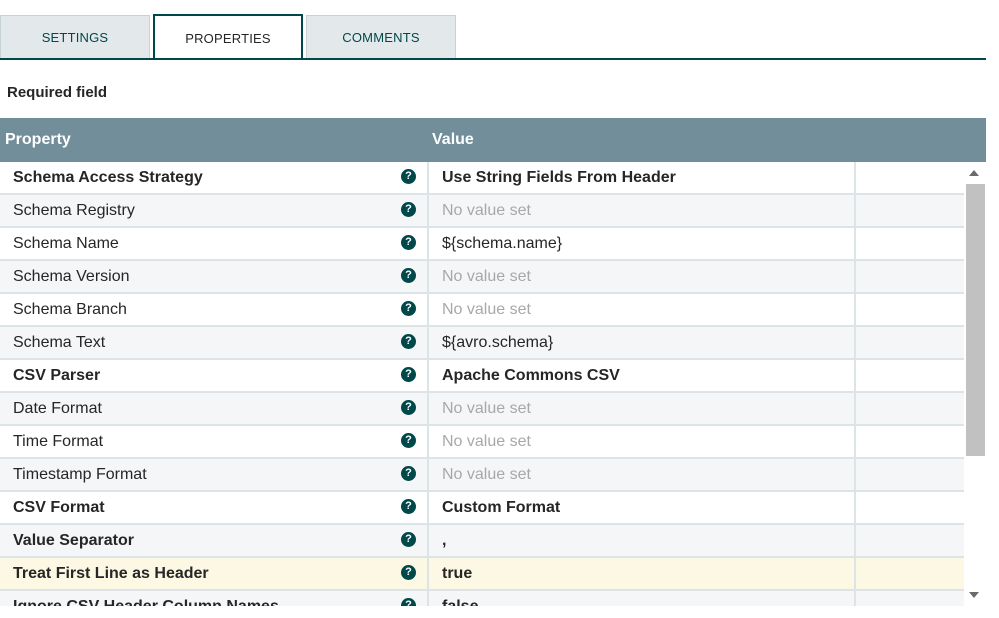  Describe the element at coordinates (381, 36) in the screenshot. I see `tab-comments: COMMENTS` at that location.